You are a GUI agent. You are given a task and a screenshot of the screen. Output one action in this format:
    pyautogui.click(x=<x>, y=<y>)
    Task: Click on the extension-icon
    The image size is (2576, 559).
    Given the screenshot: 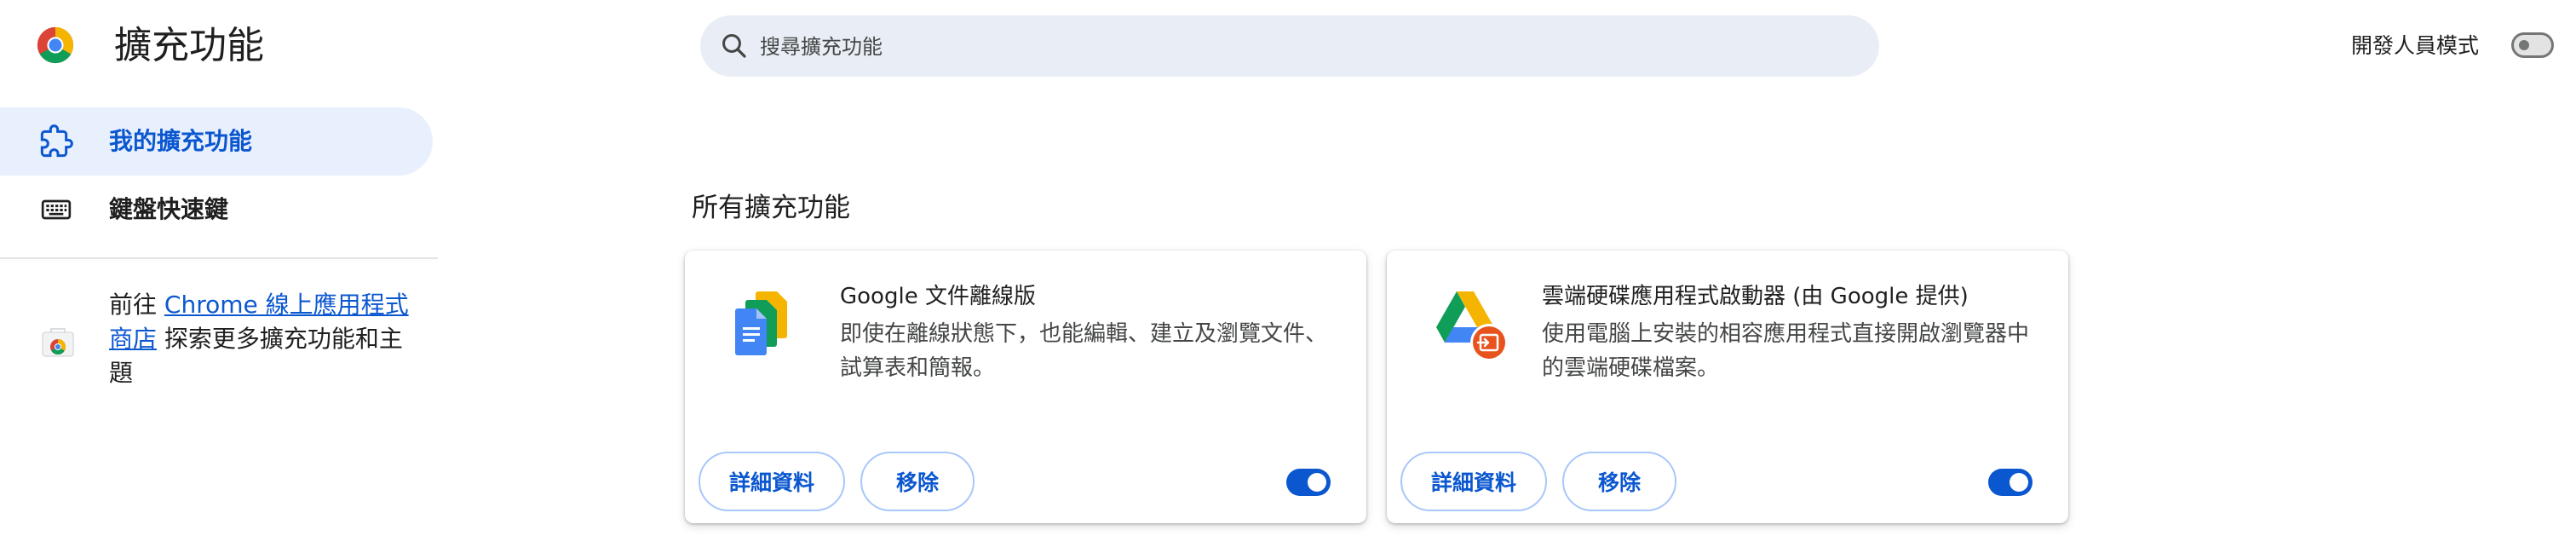 What is the action you would take?
    pyautogui.click(x=56, y=143)
    